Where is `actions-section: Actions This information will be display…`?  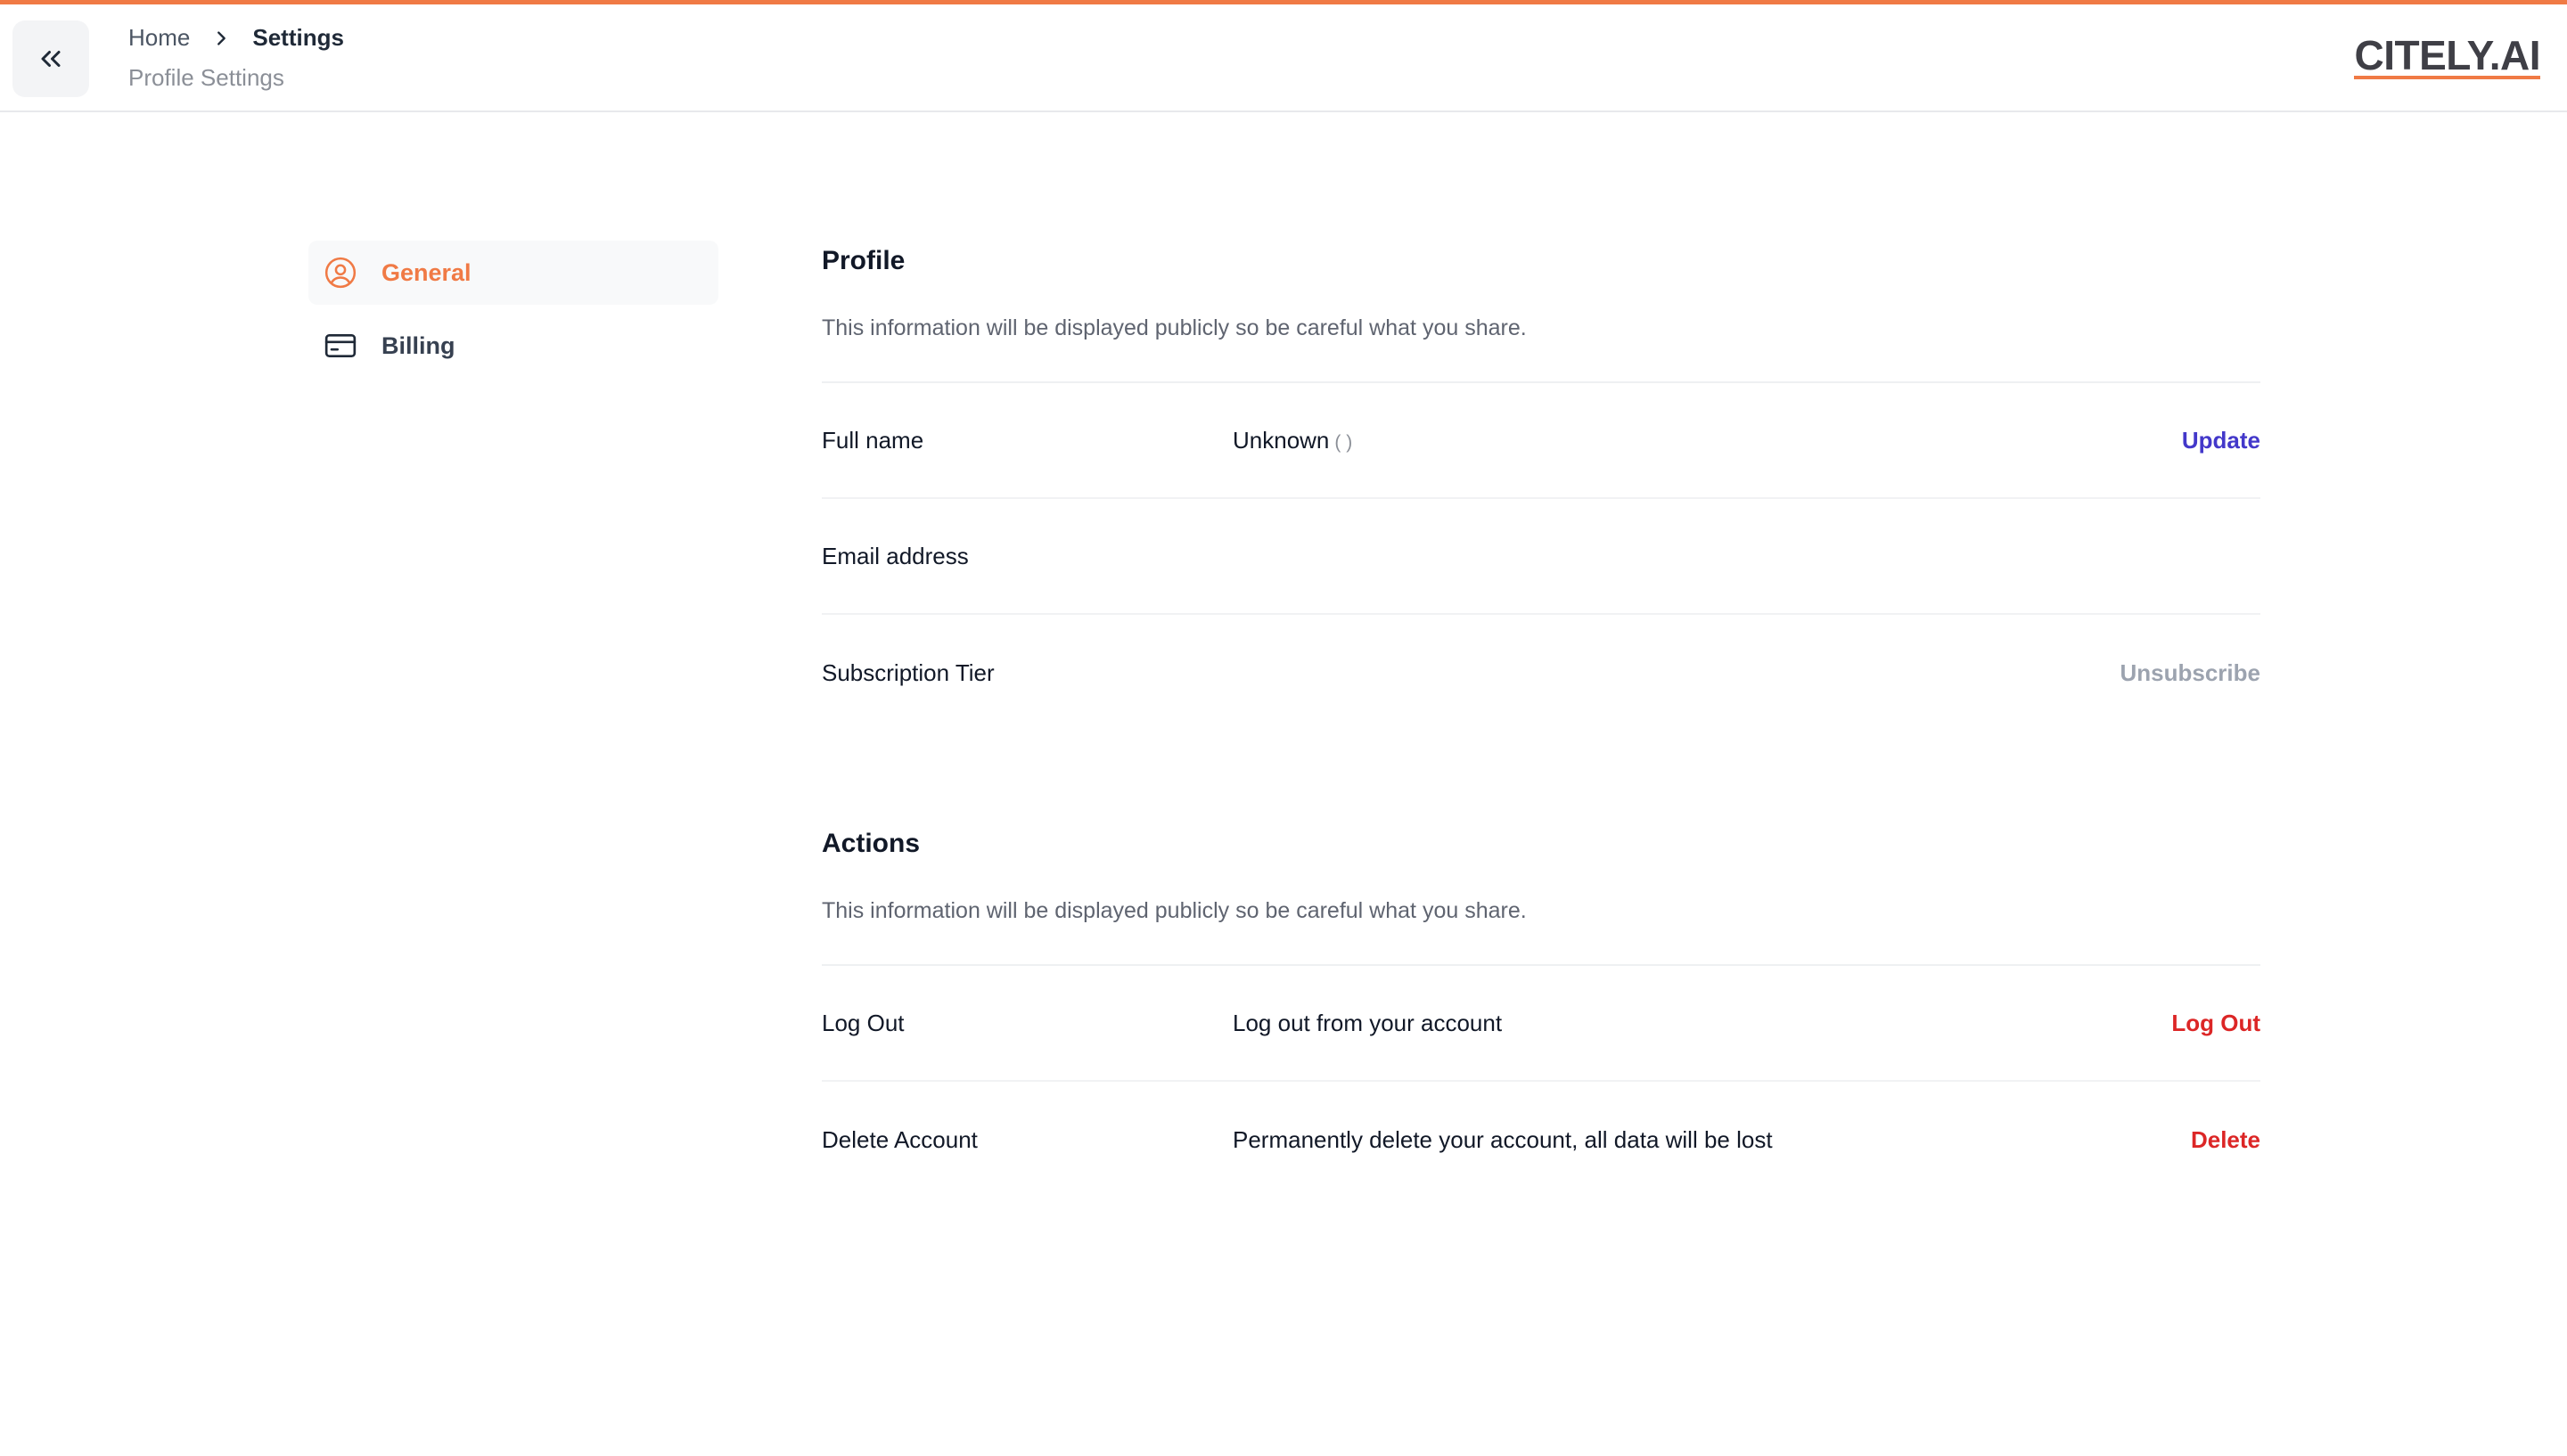
actions-section: Actions This information will be display… is located at coordinates (1541, 1010).